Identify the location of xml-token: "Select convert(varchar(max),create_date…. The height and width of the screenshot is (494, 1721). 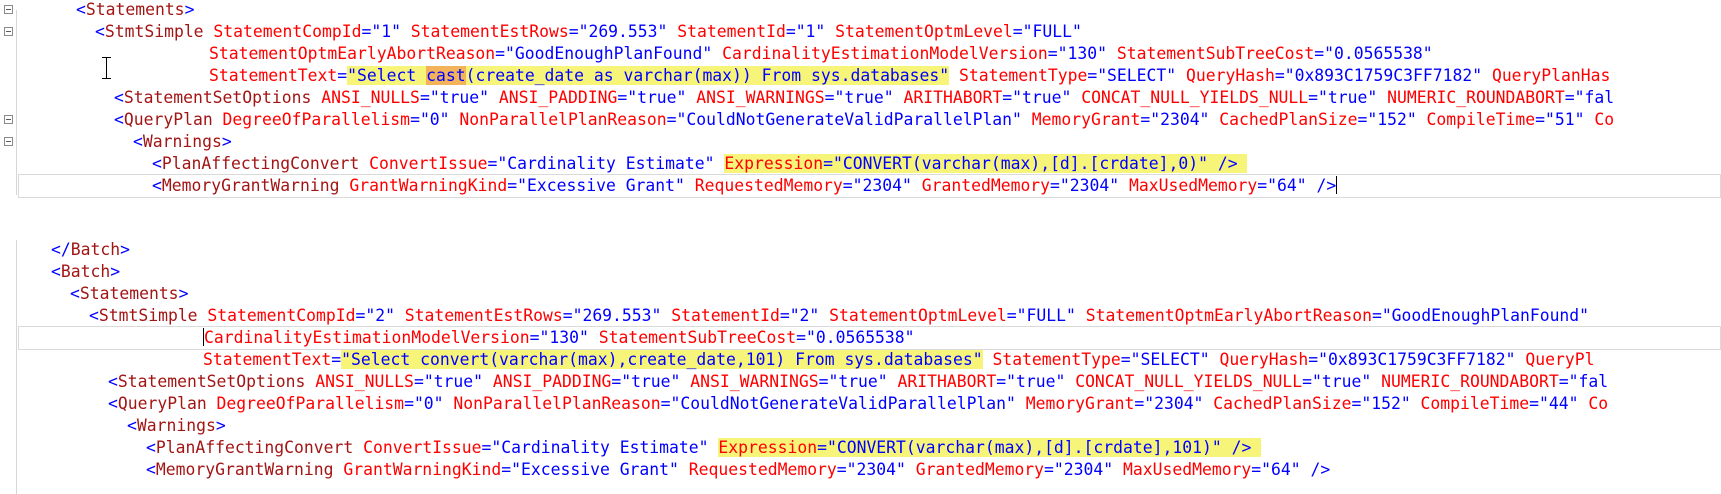
(662, 359).